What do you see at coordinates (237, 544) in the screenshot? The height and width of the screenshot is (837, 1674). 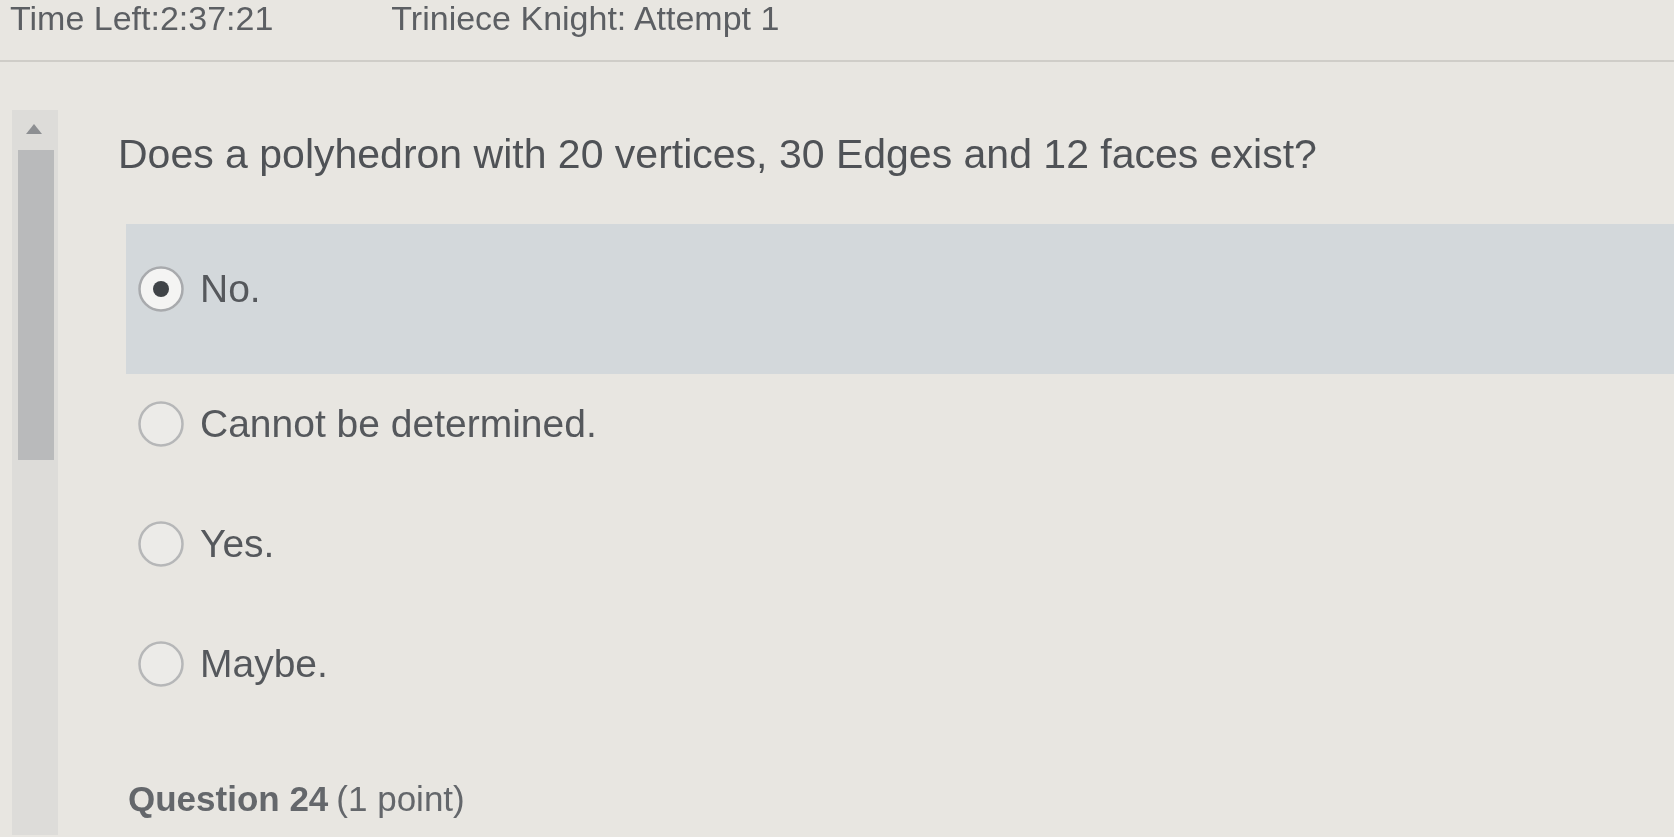 I see `answer-option-label: Yes.` at bounding box center [237, 544].